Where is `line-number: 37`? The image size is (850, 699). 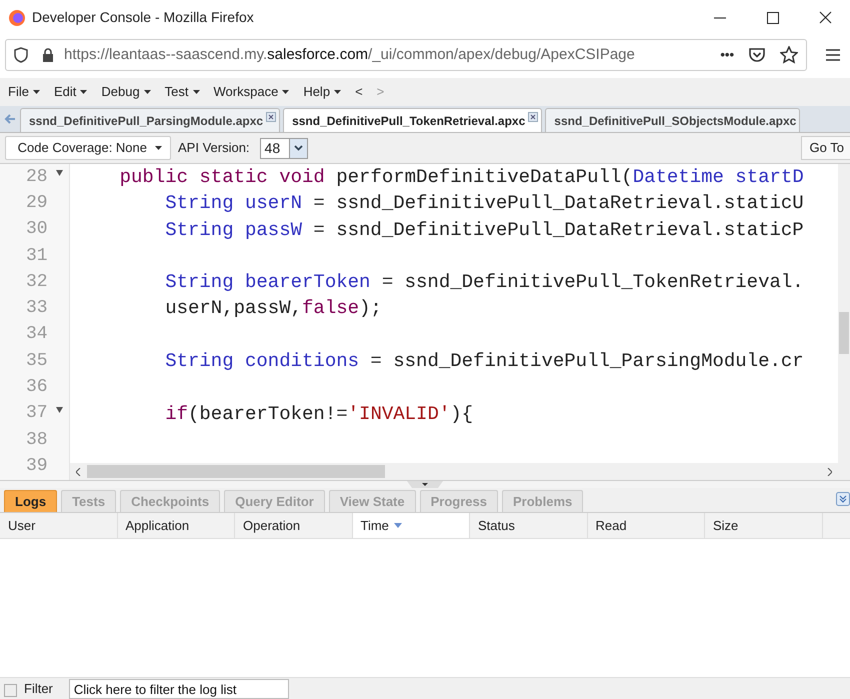
line-number: 37 is located at coordinates (37, 414).